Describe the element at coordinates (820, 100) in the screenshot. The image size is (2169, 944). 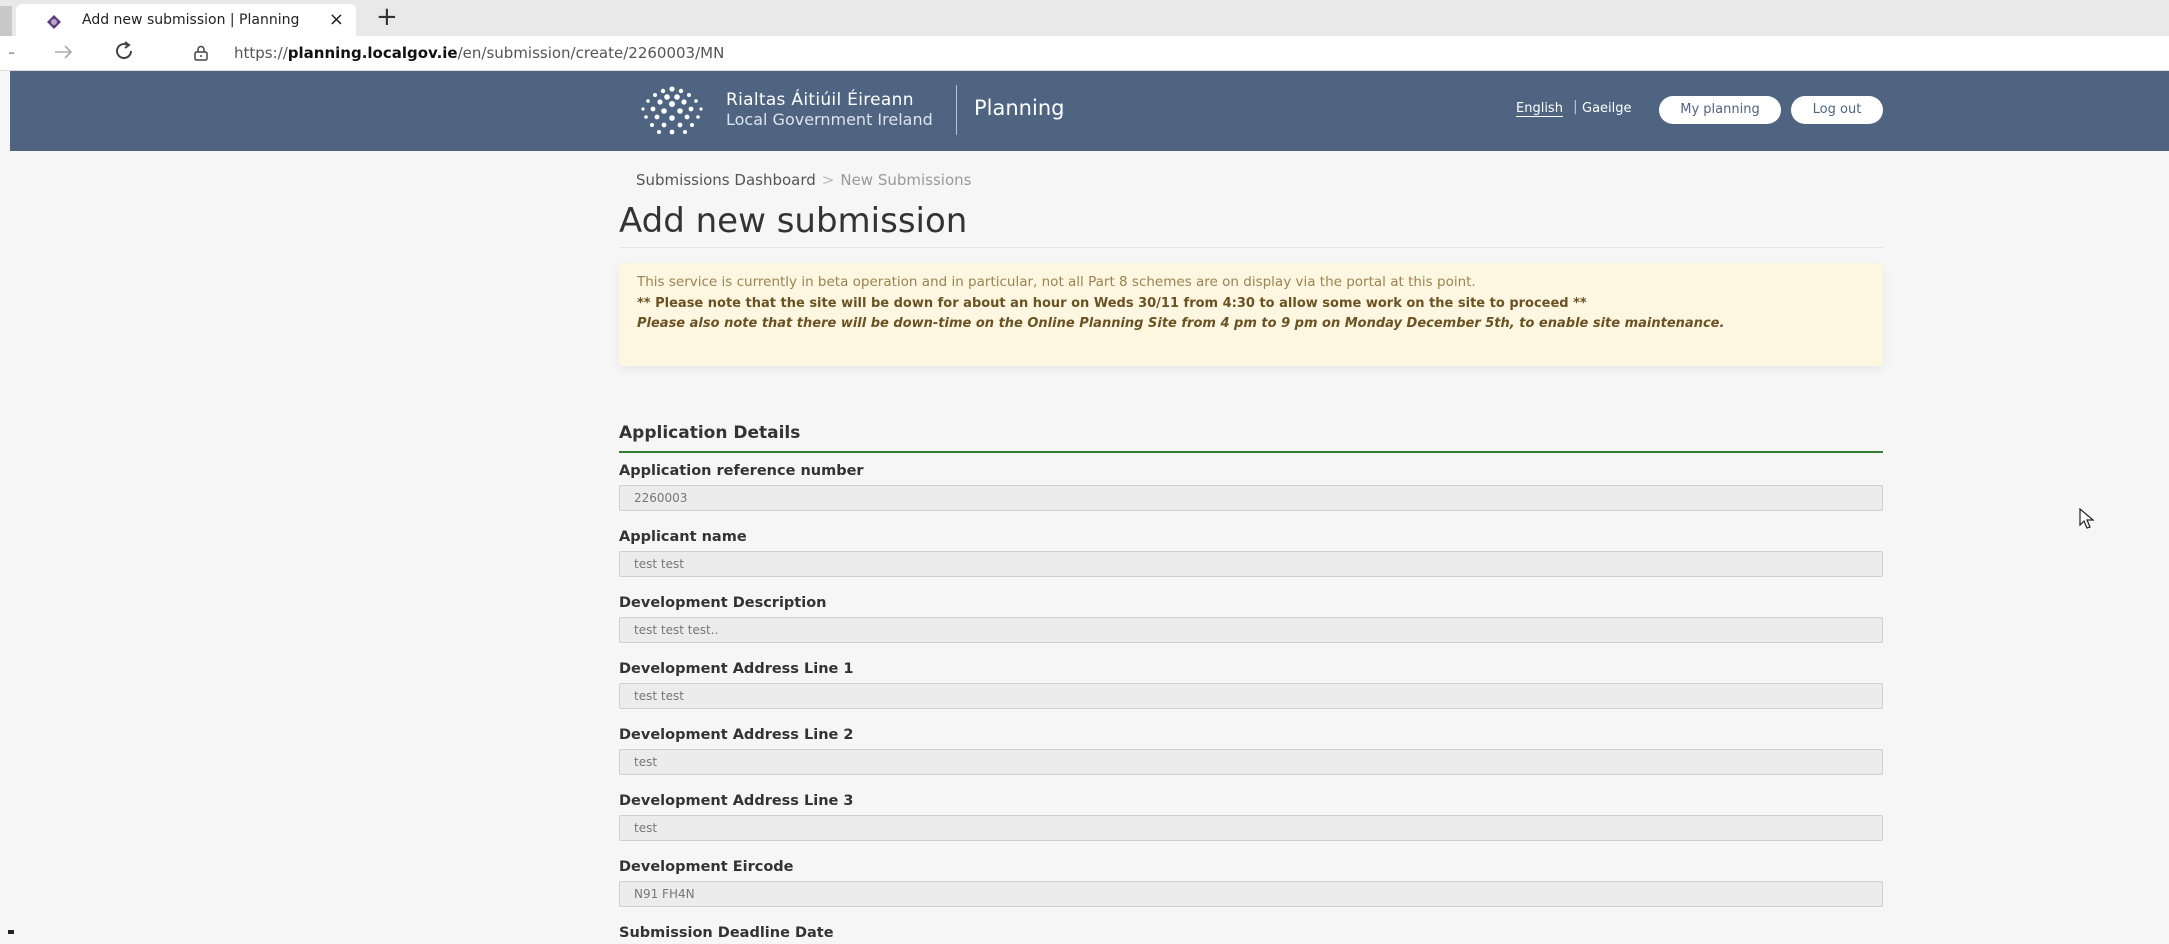
I see `brand-name-irish: Rialtas Áitiúil Éireann` at that location.